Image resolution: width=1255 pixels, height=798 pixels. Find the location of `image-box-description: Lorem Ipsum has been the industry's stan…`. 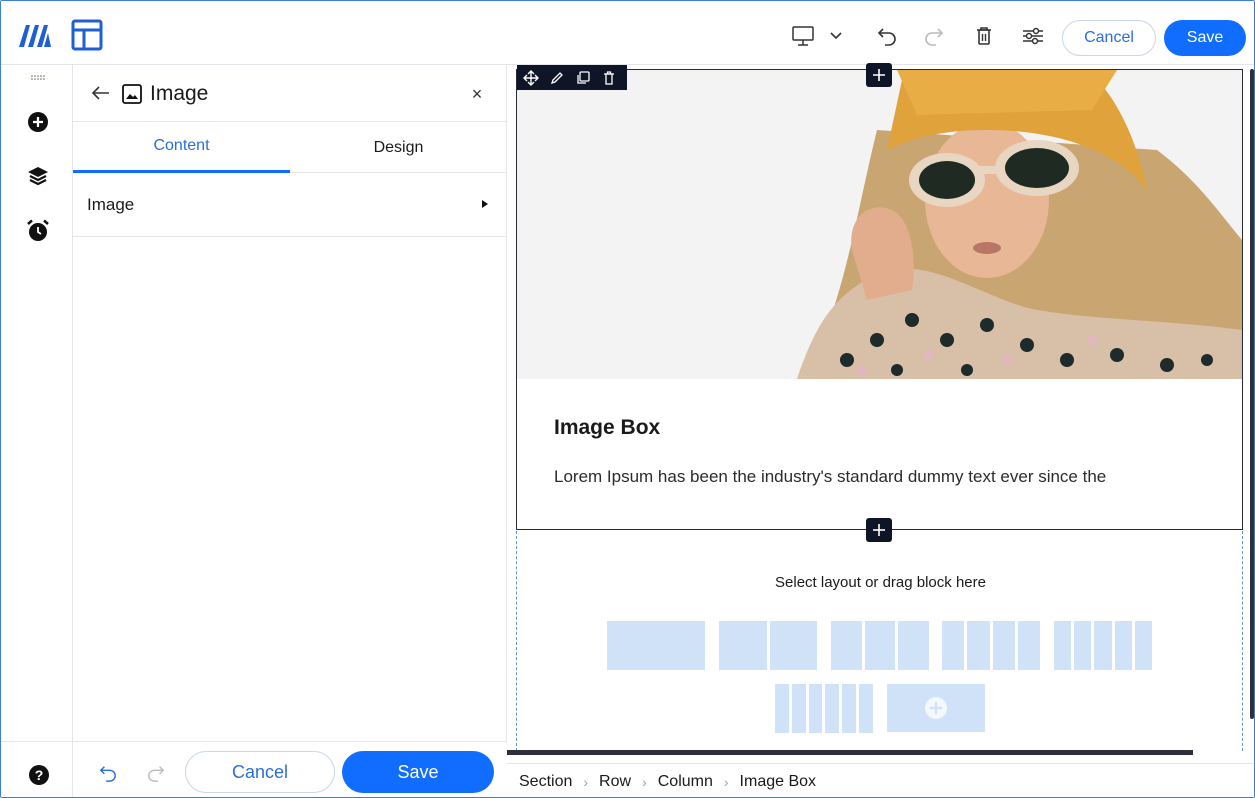

image-box-description: Lorem Ipsum has been the industry's stan… is located at coordinates (830, 476).